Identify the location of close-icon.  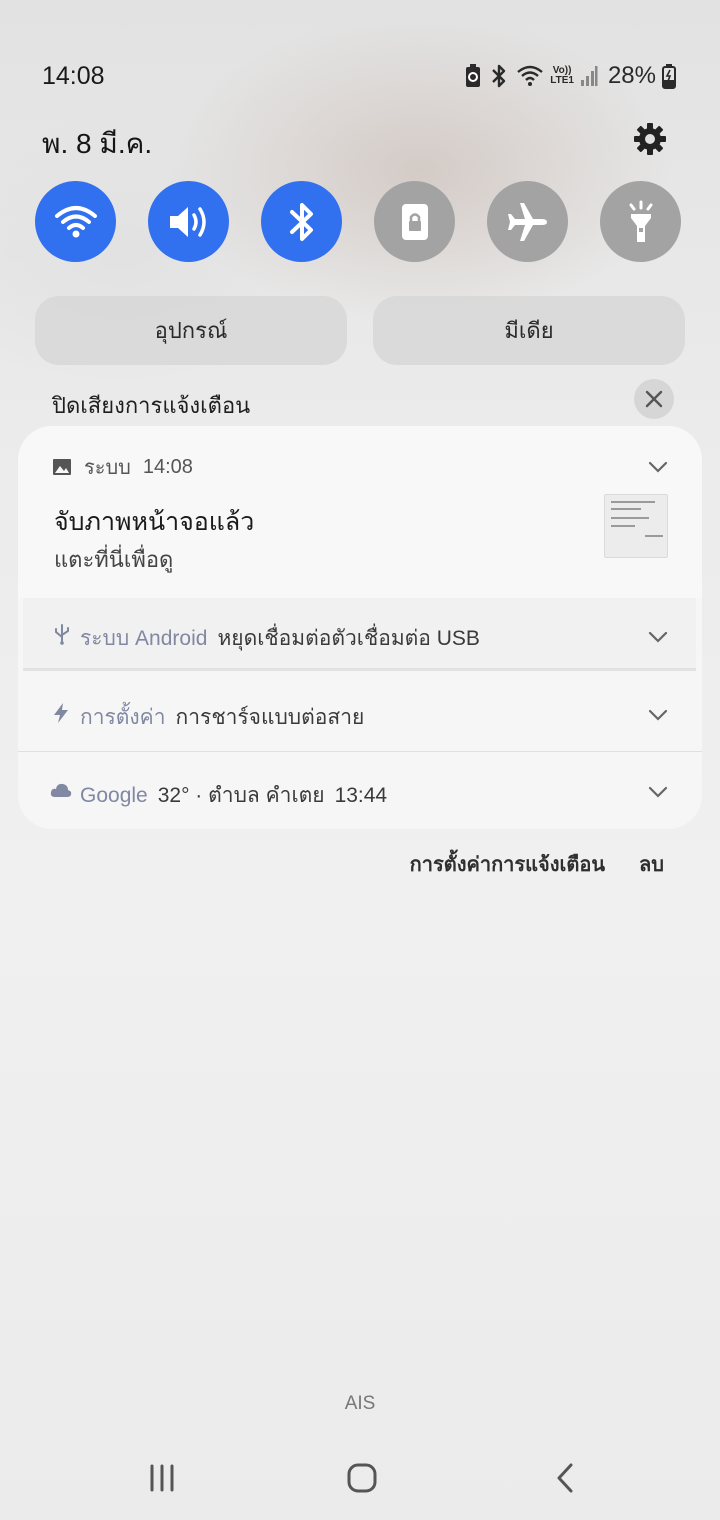
(654, 399).